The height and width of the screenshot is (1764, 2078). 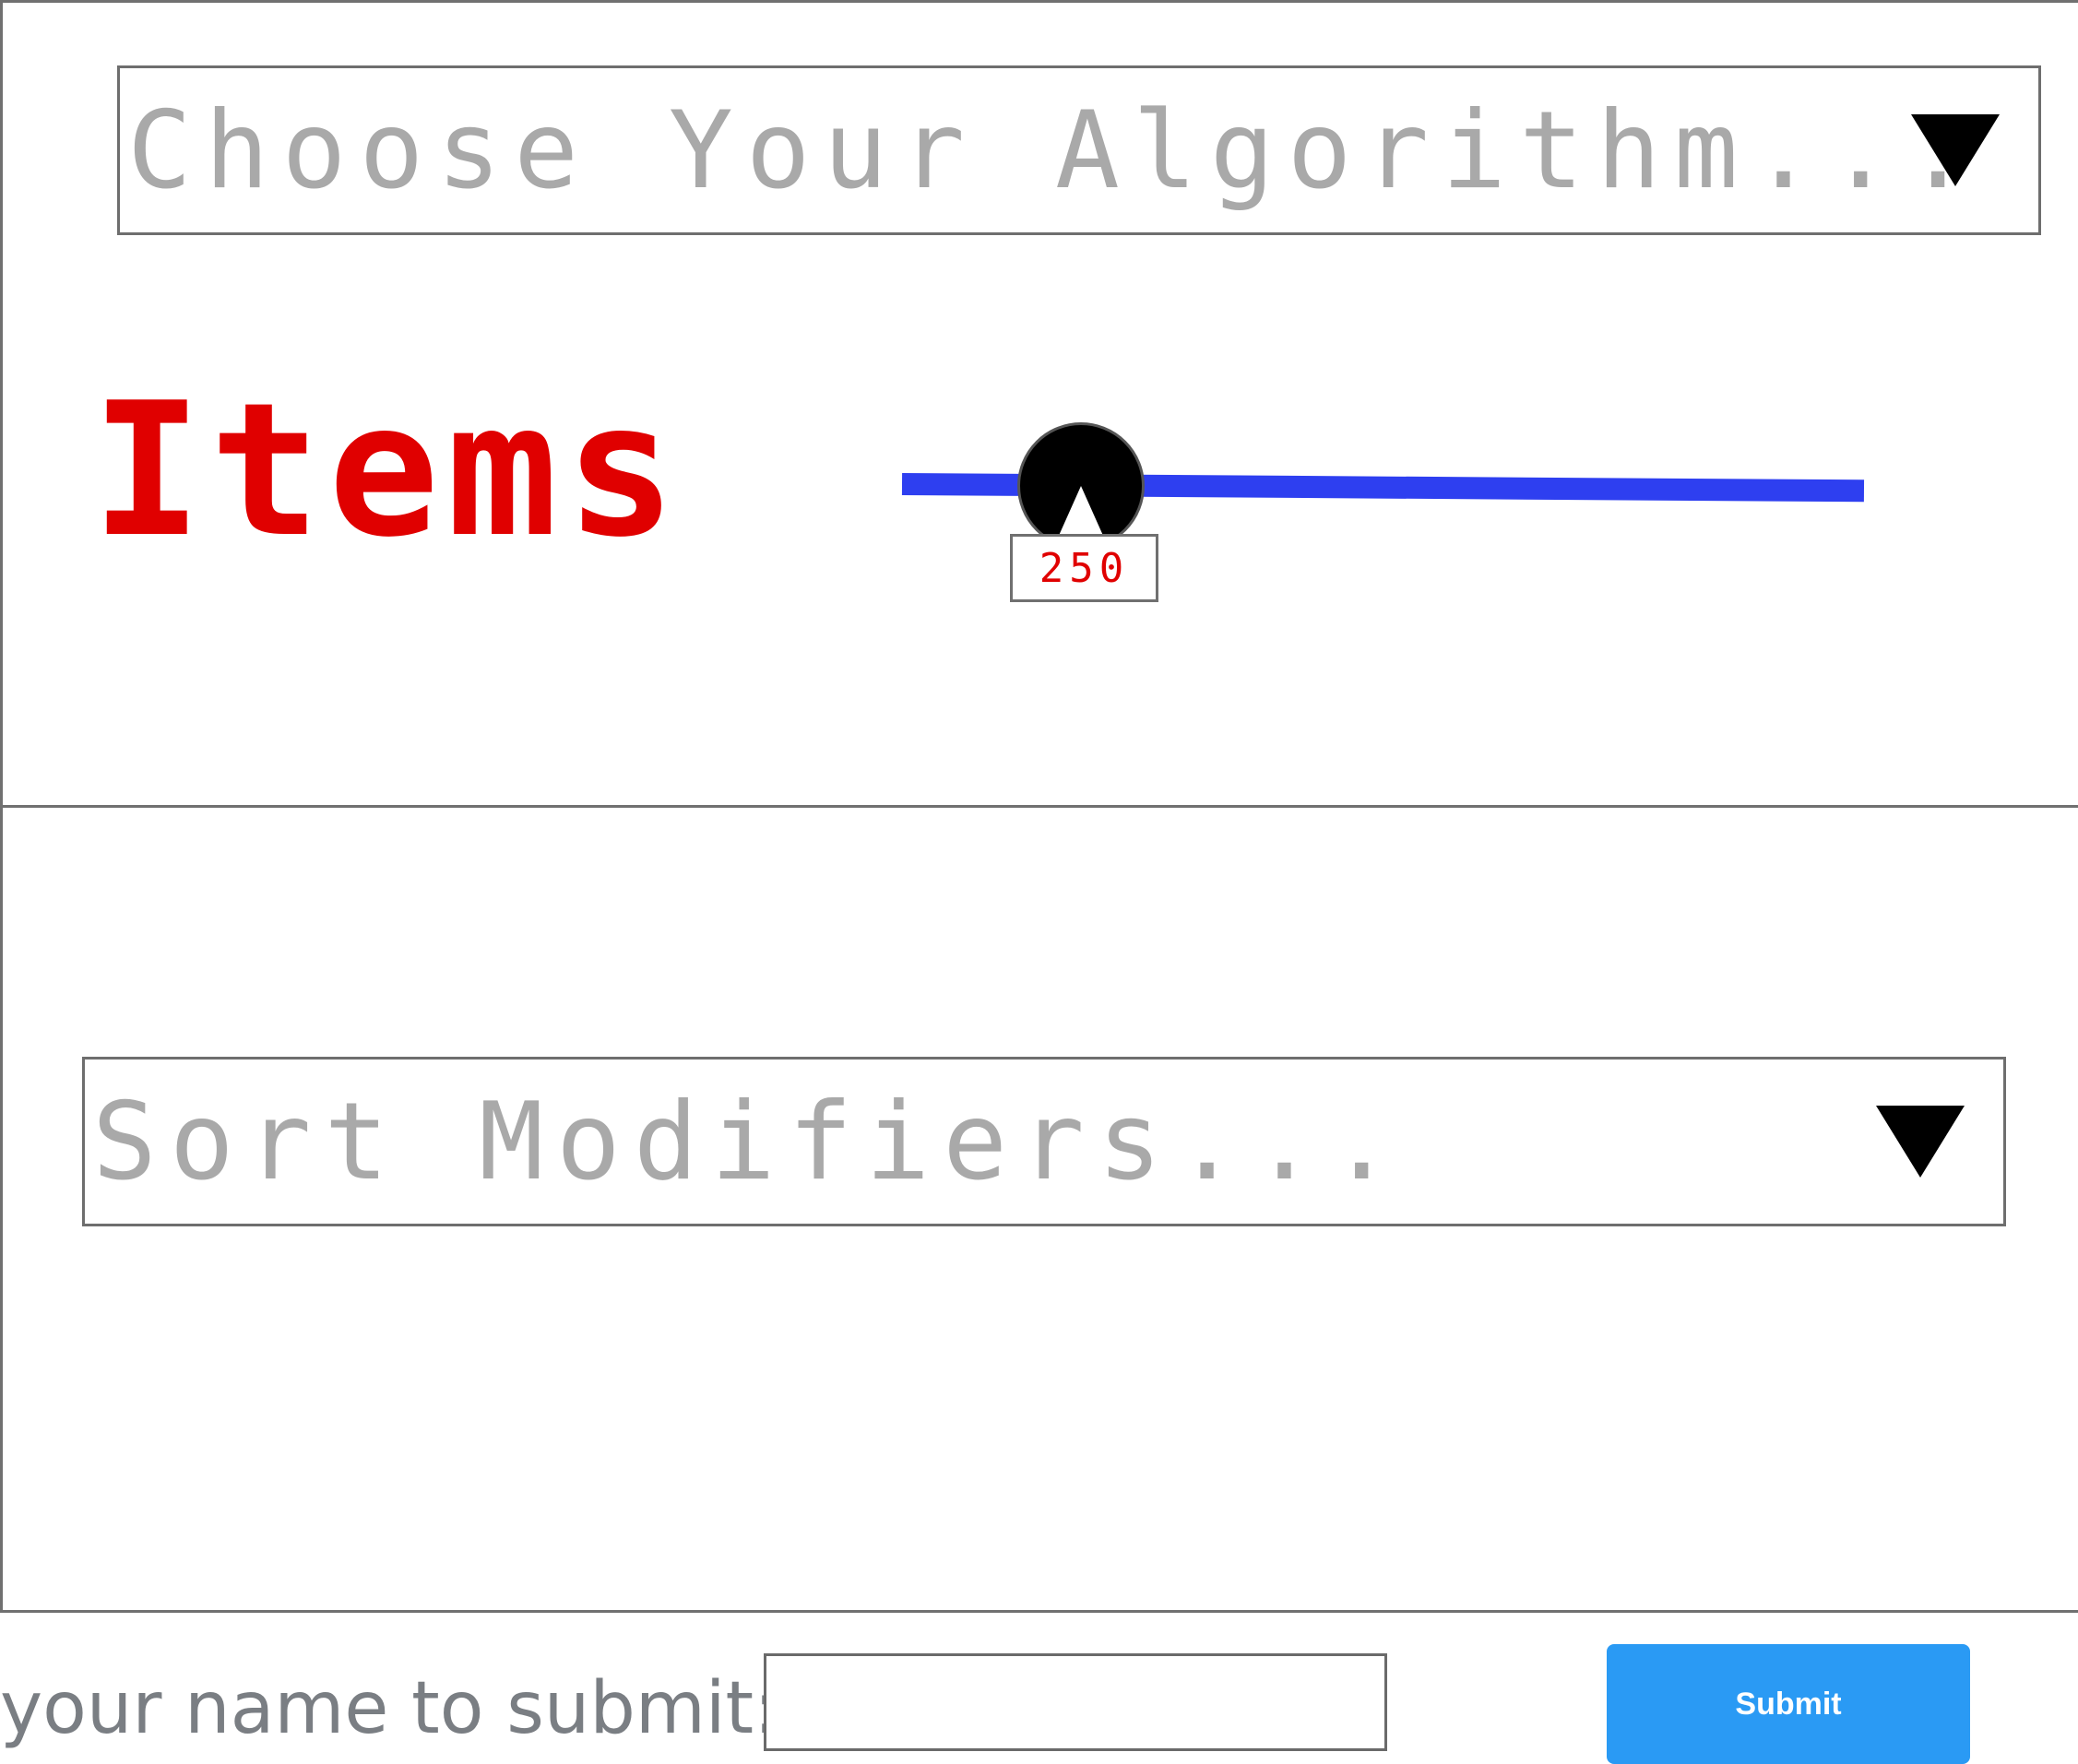 I want to click on submit-button: Submit, so click(x=1788, y=1704).